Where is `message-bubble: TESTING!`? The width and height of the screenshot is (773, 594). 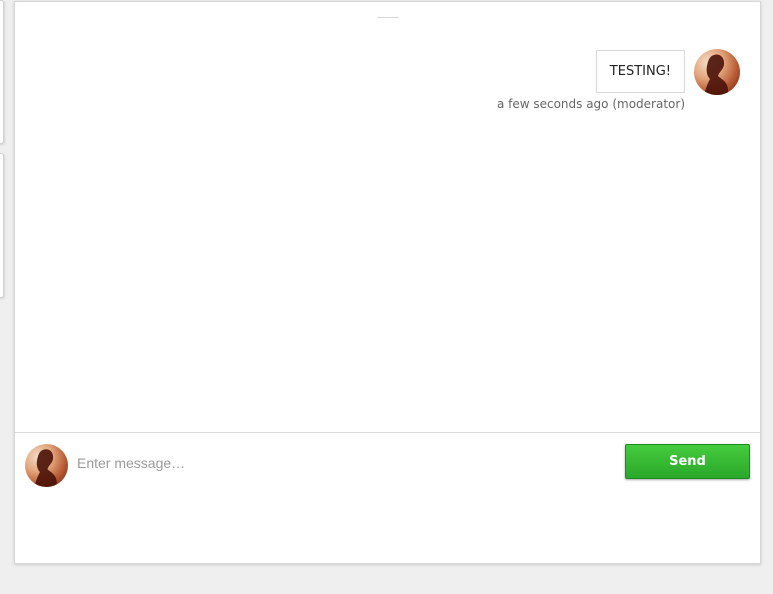
message-bubble: TESTING! is located at coordinates (640, 71).